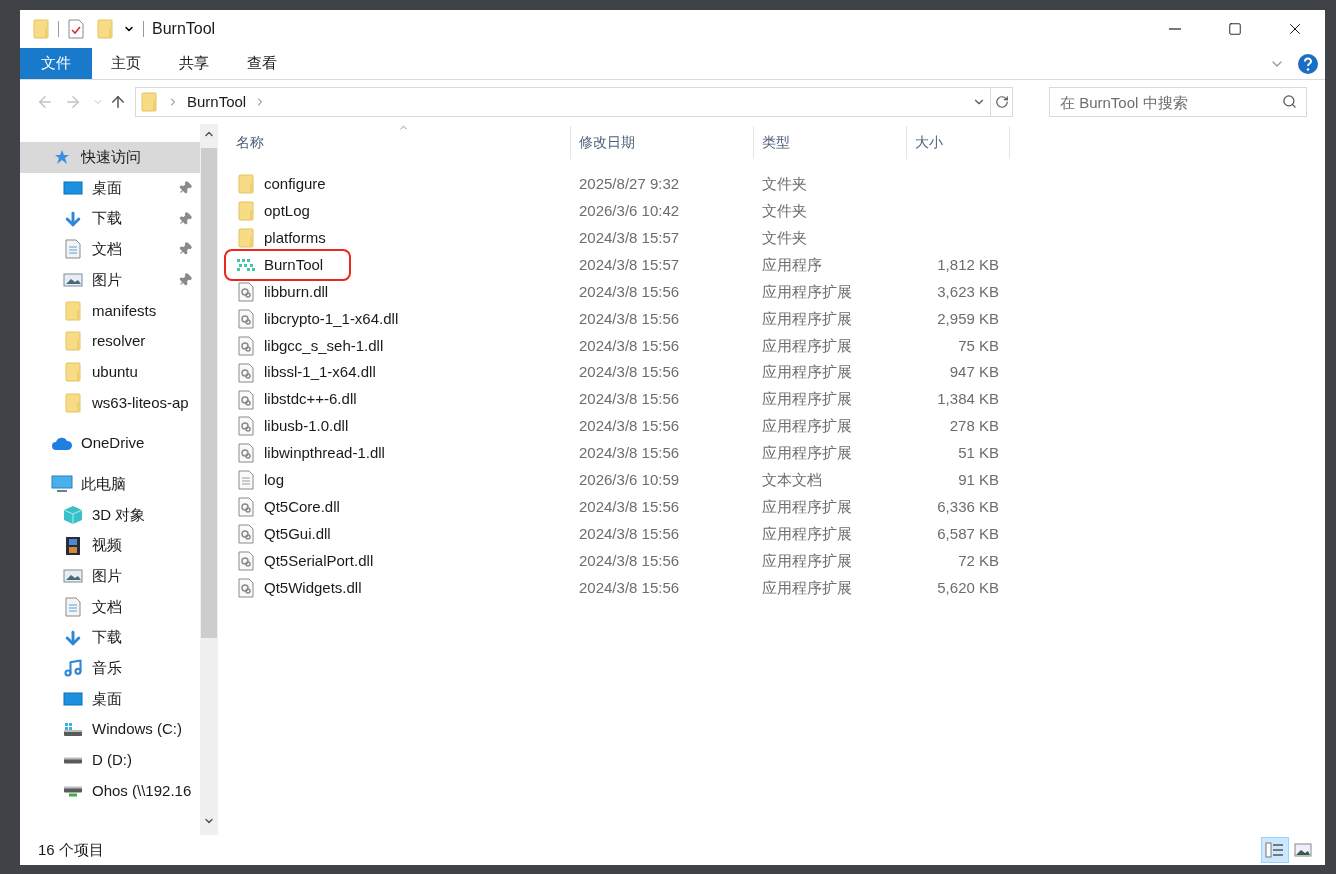  Describe the element at coordinates (110, 443) in the screenshot. I see `nav-item: OneDrive` at that location.